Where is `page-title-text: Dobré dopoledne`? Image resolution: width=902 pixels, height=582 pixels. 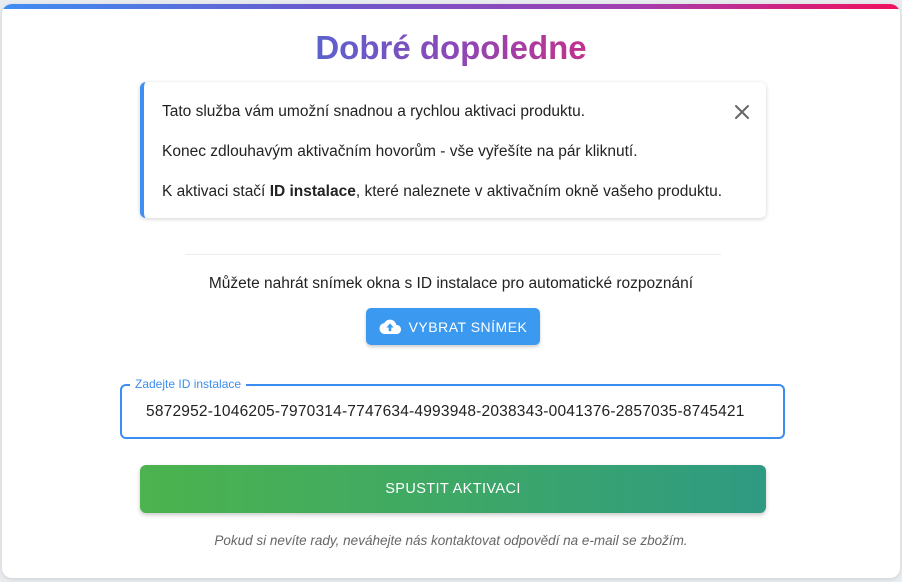
page-title-text: Dobré dopoledne is located at coordinates (451, 47).